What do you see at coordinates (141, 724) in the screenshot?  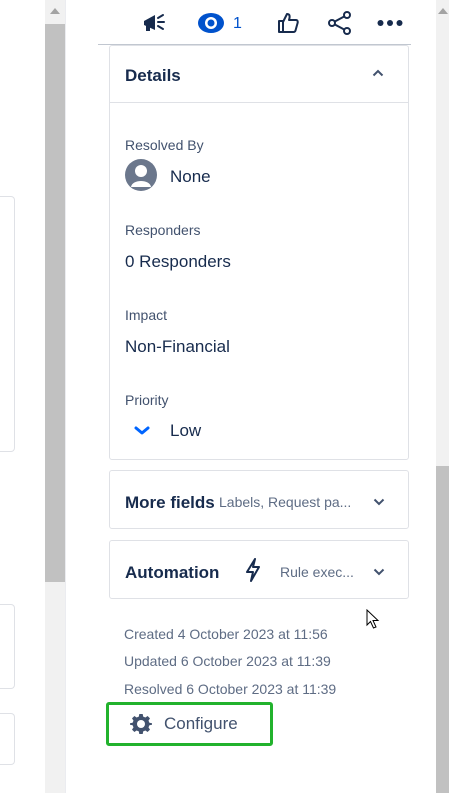 I see `gear-icon` at bounding box center [141, 724].